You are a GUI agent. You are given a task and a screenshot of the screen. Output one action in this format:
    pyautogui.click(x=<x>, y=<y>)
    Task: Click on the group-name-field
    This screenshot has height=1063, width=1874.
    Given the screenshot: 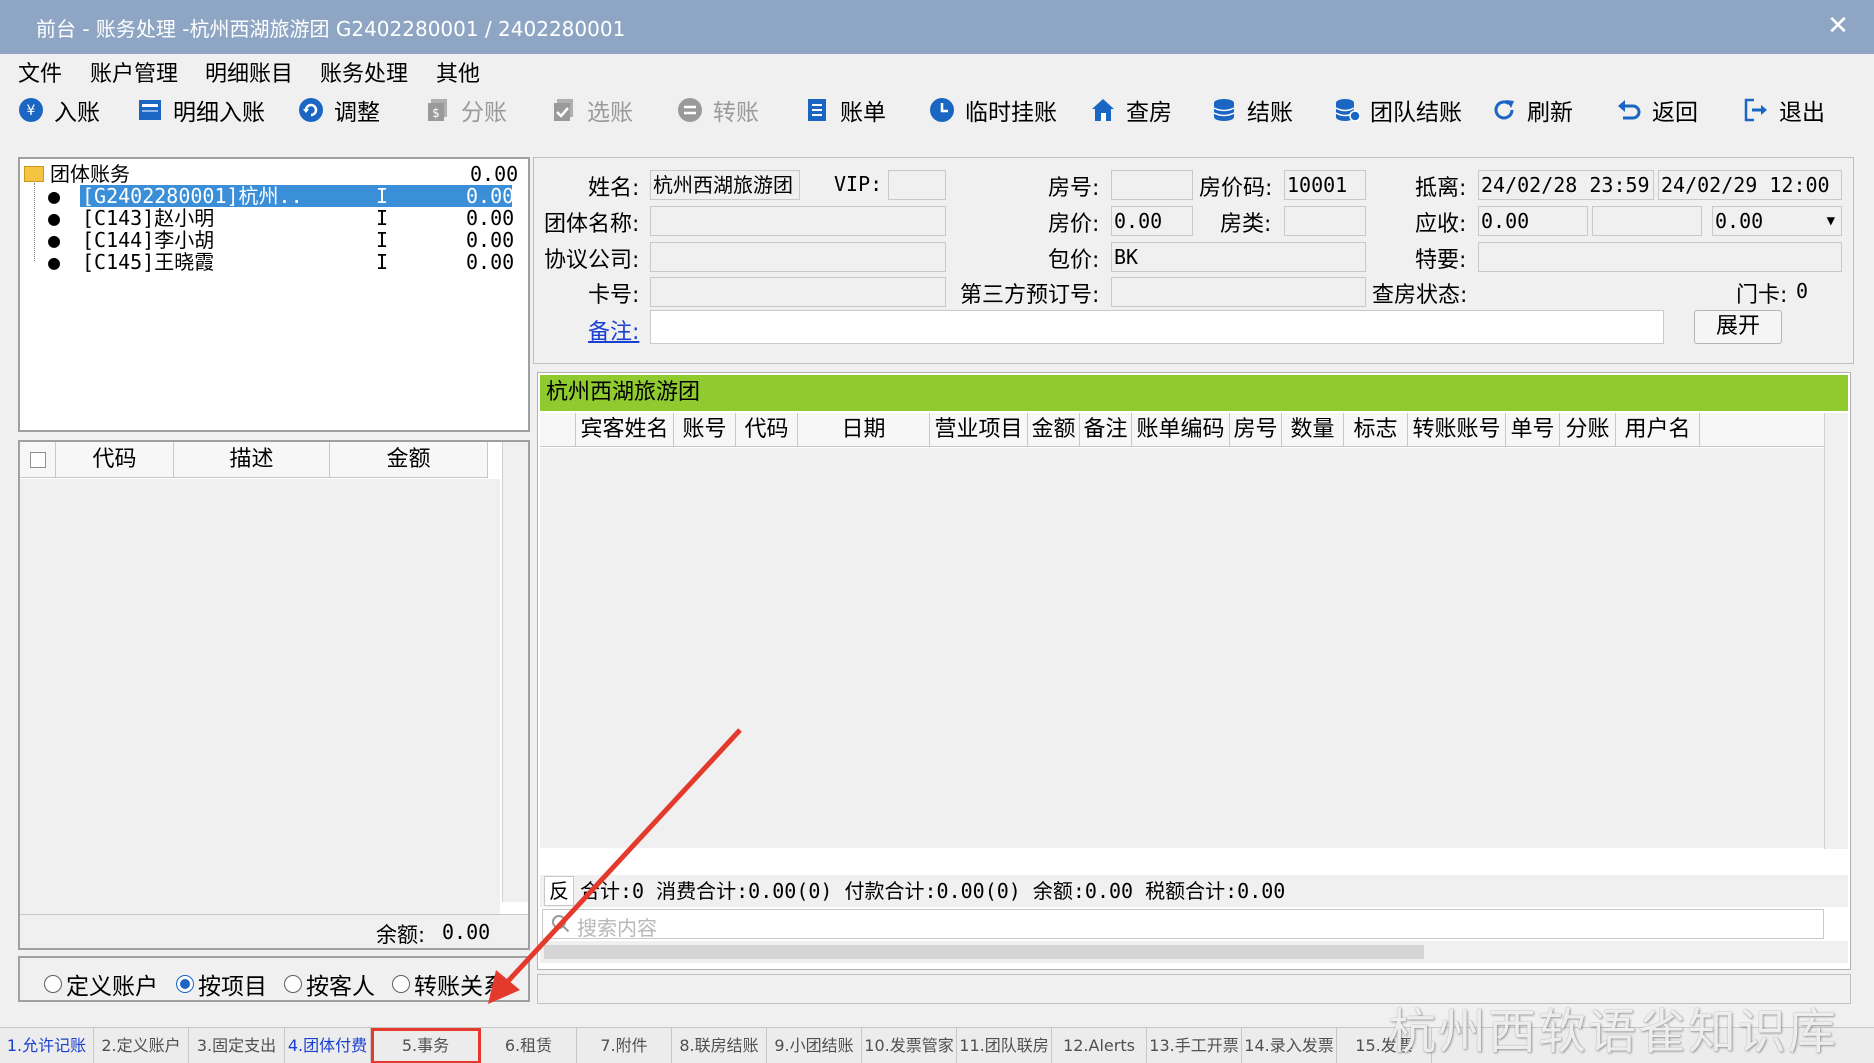 What is the action you would take?
    pyautogui.click(x=798, y=221)
    